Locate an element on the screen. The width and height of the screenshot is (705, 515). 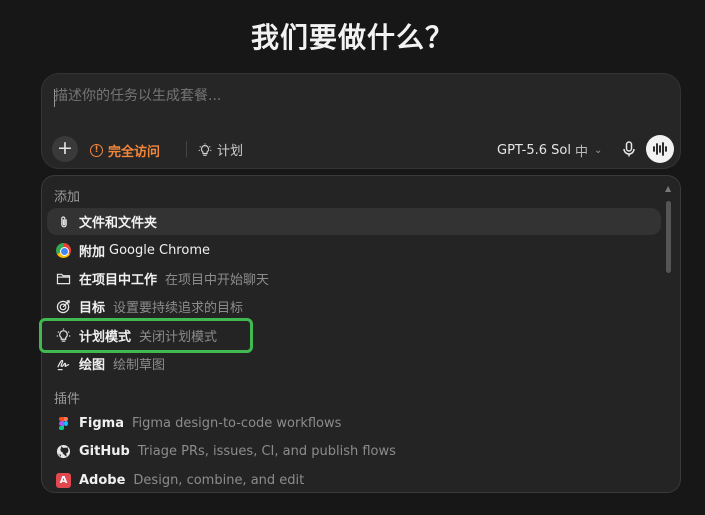
reasoning-effort: 中 is located at coordinates (581, 152).